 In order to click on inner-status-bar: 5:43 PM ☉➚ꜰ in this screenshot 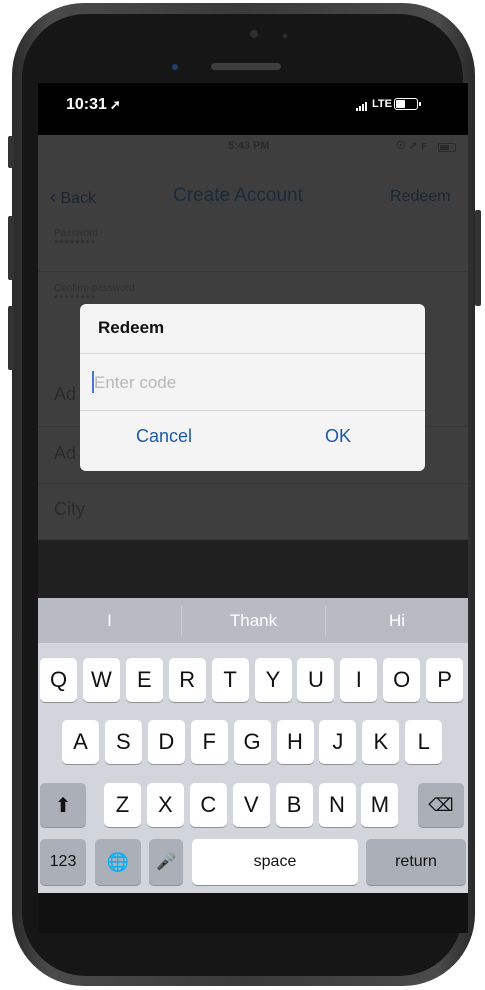, I will do `click(253, 146)`.